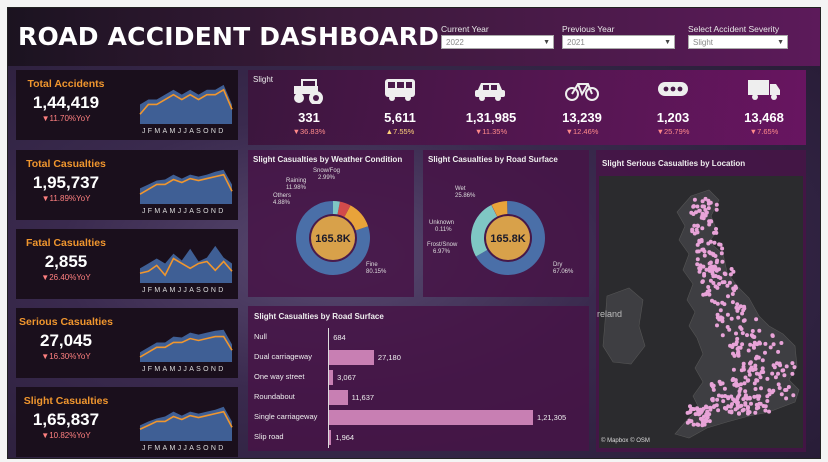 This screenshot has height=462, width=828. I want to click on bar, so click(351, 357).